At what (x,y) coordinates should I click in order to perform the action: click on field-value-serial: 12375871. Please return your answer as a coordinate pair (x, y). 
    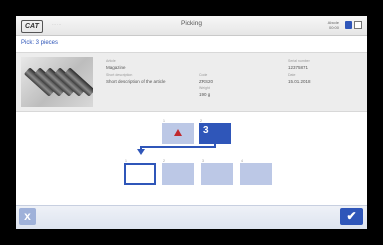
    Looking at the image, I should click on (298, 67).